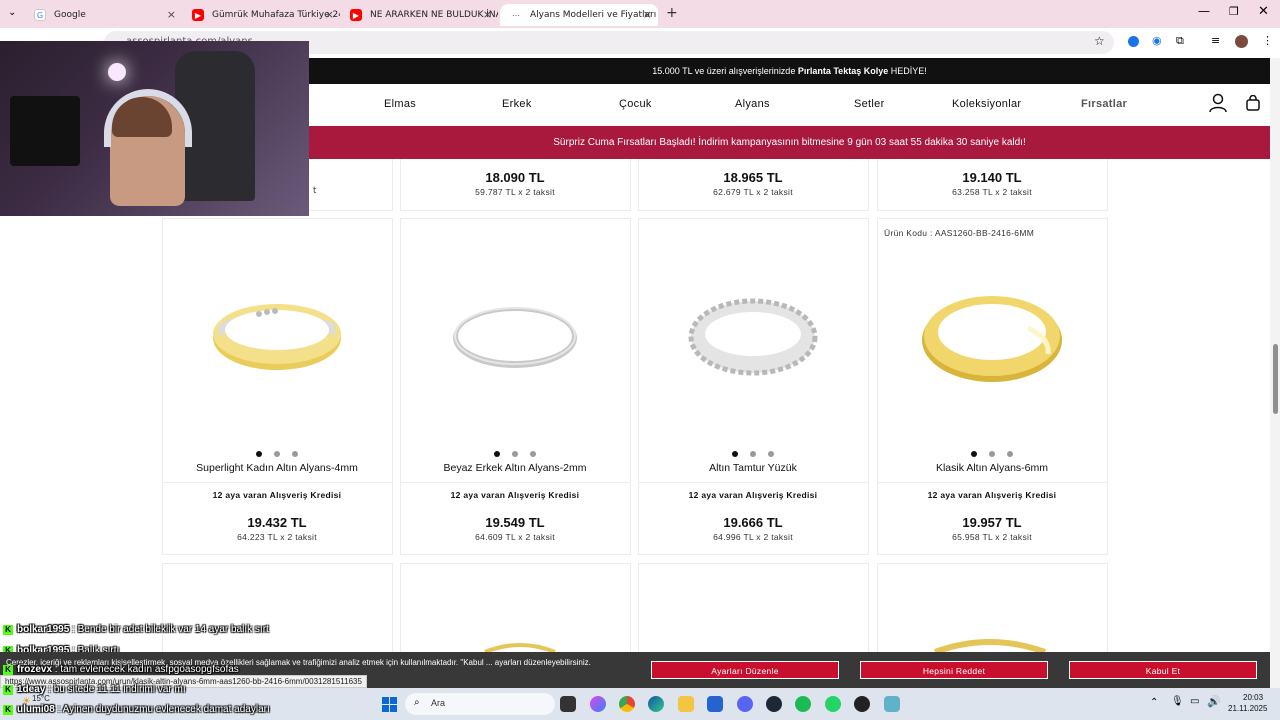  I want to click on tab-youtube-1: ▶ Gümrük Muhafaza Türkiye 24. B ×, so click(261, 15).